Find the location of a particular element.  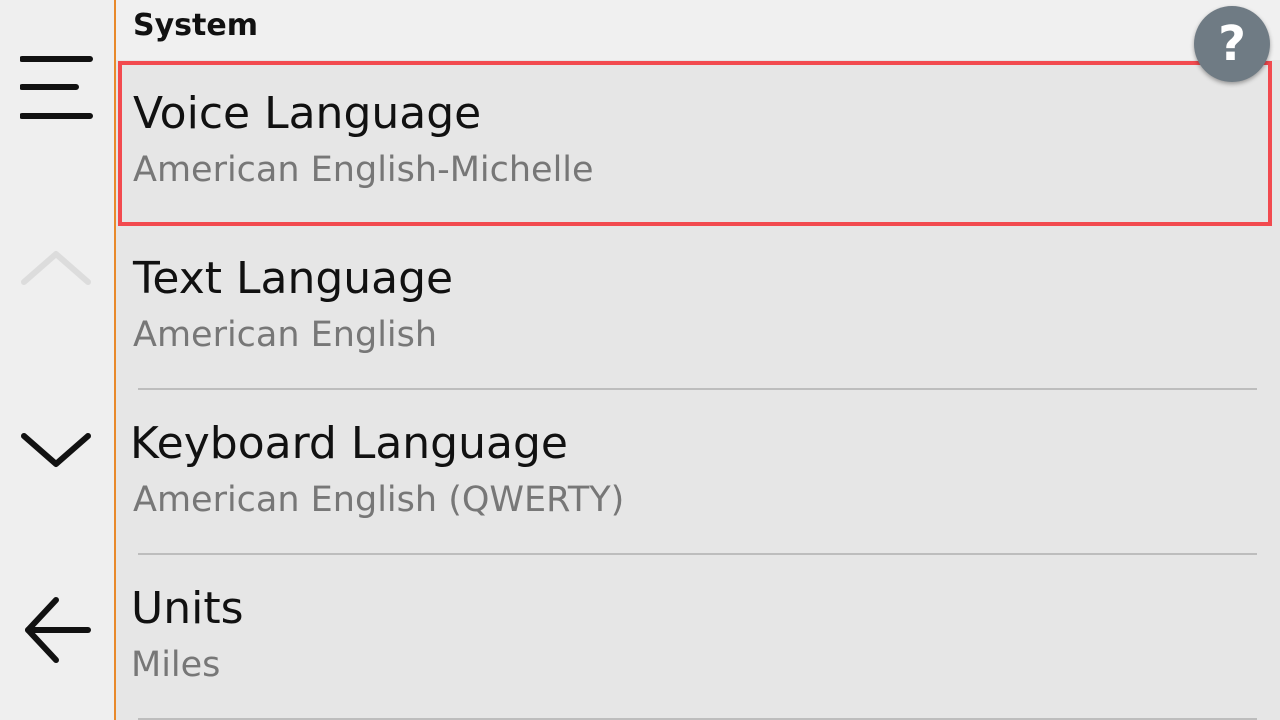

chevron-down-icon is located at coordinates (56, 450).